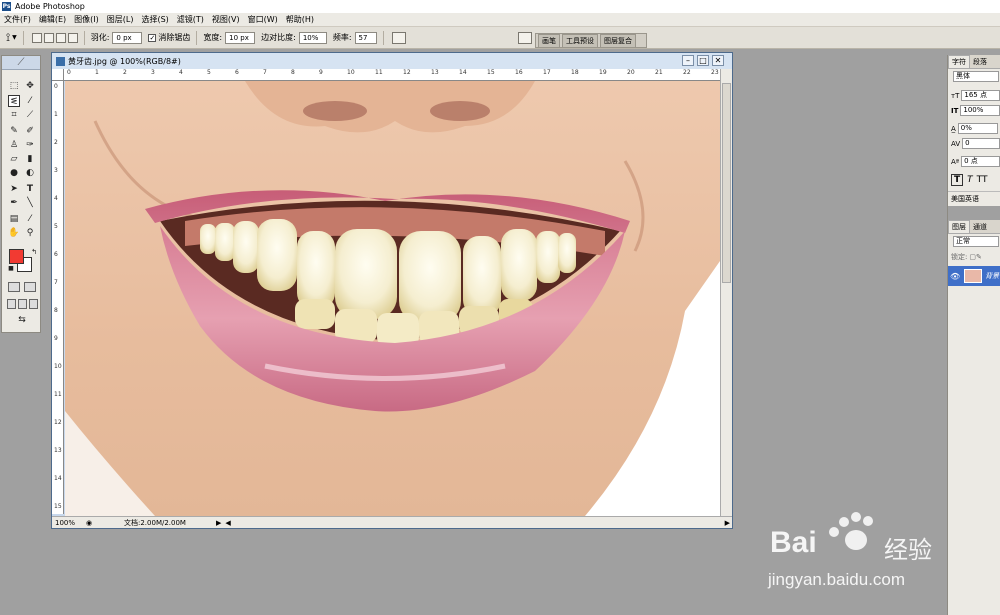  I want to click on pen-tool-icon: ✒, so click(14, 203).